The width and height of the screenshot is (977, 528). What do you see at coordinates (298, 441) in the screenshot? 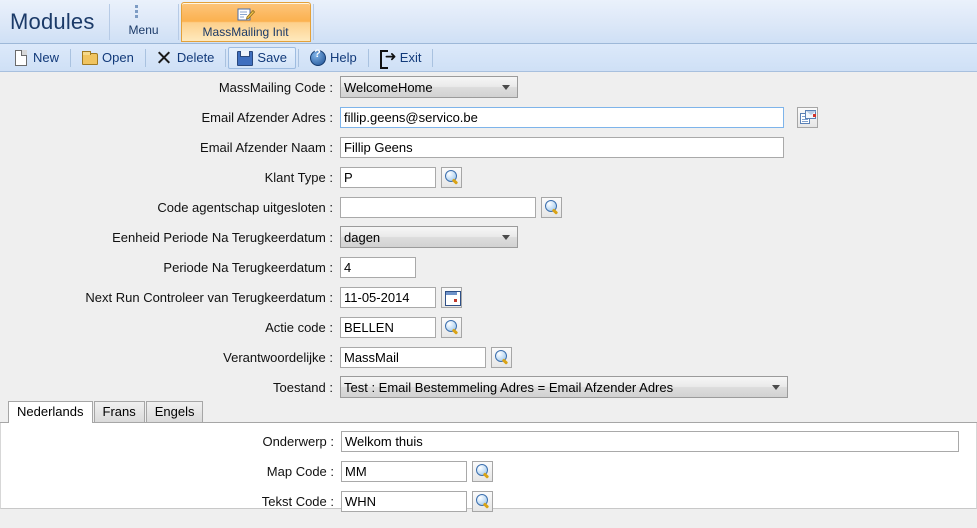
I see `onderwerp-label: Onderwerp :` at bounding box center [298, 441].